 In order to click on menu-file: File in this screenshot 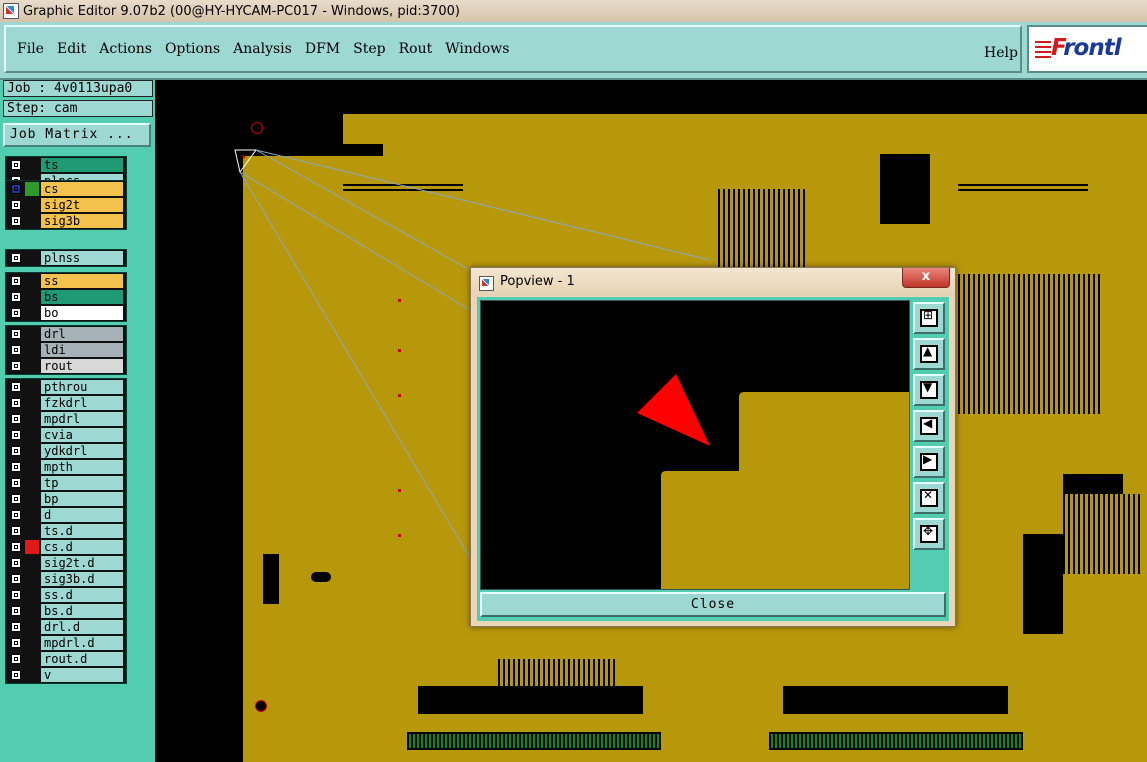, I will do `click(30, 49)`.